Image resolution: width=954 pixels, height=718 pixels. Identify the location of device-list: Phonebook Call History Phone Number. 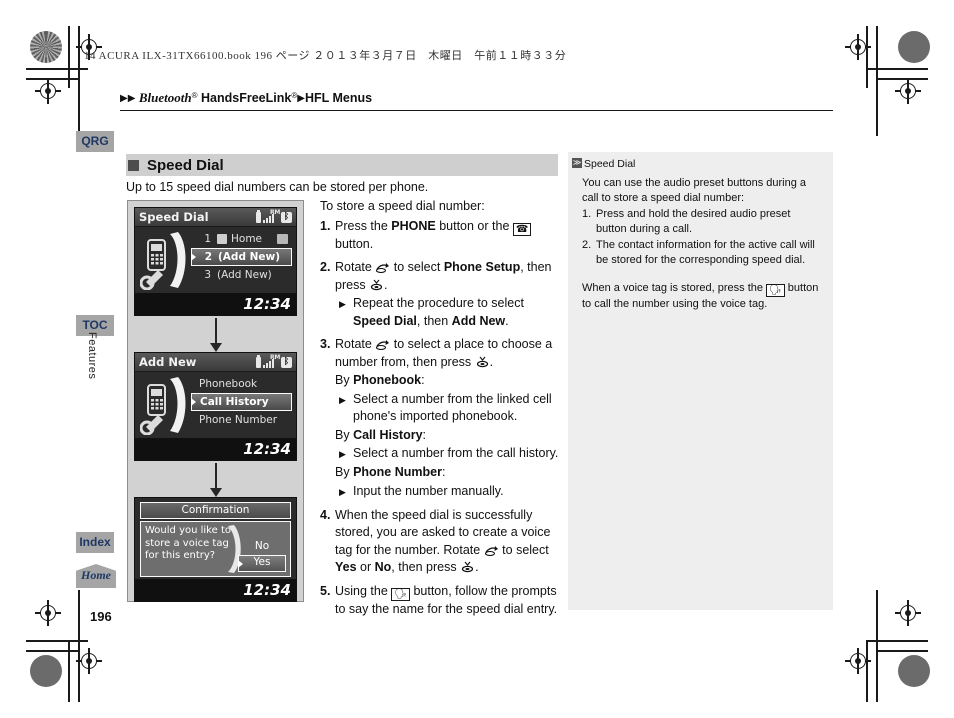
(241, 402).